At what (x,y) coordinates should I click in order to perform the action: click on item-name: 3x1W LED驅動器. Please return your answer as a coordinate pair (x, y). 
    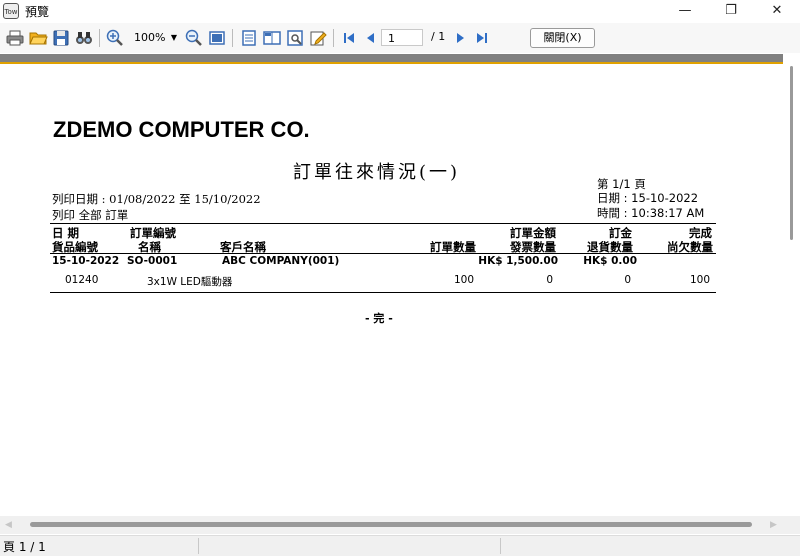
    Looking at the image, I should click on (190, 282).